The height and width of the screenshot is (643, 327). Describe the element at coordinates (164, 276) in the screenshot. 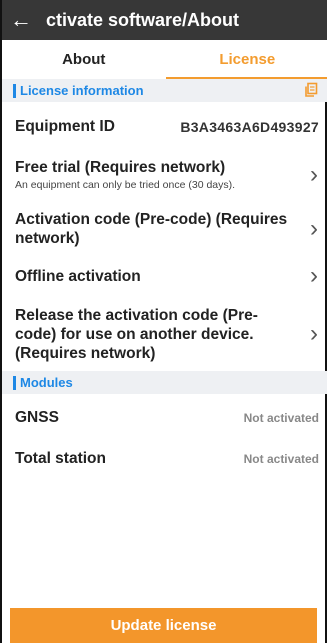

I see `offline-activation-row: Offline activation ›` at that location.